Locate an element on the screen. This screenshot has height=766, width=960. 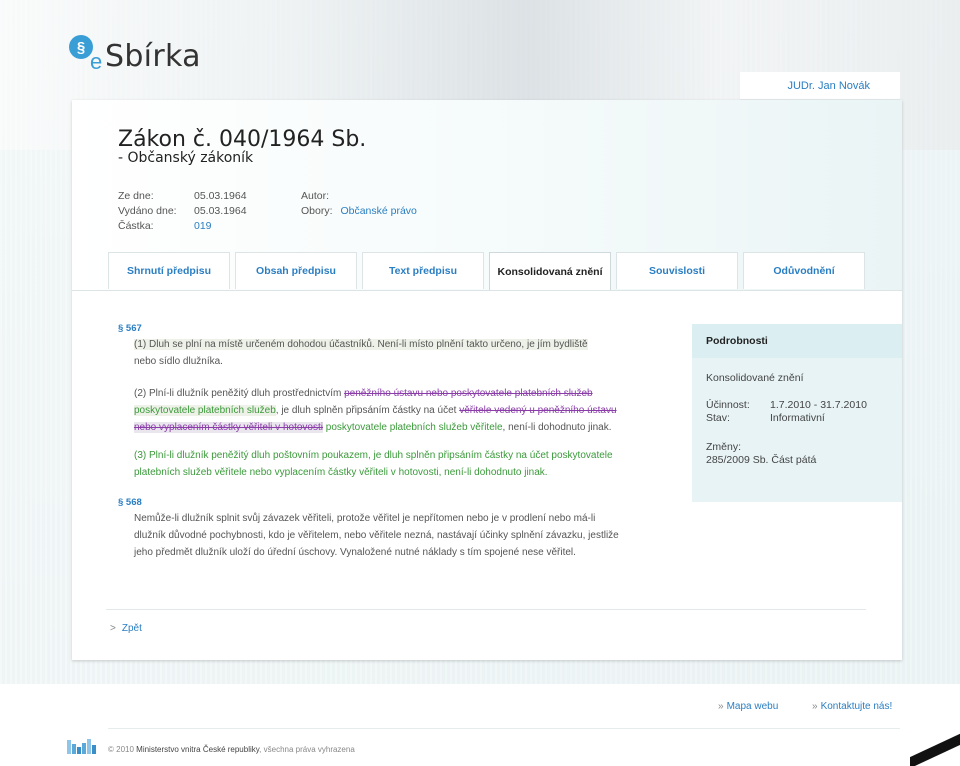
meta-part-link: 019 is located at coordinates (203, 226).